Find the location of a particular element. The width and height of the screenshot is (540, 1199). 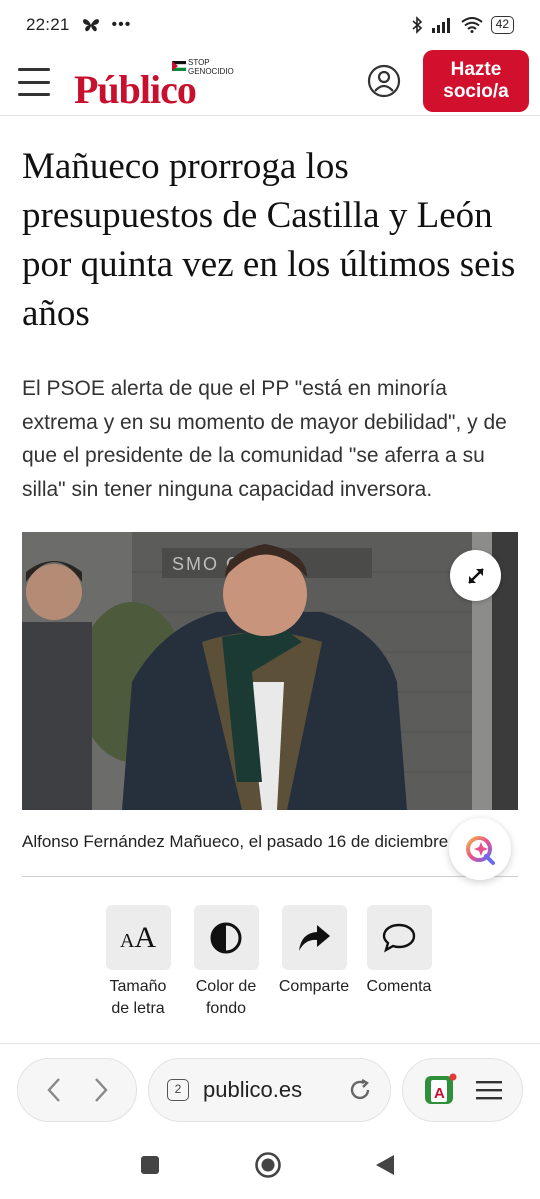

wifi-icon is located at coordinates (472, 25).